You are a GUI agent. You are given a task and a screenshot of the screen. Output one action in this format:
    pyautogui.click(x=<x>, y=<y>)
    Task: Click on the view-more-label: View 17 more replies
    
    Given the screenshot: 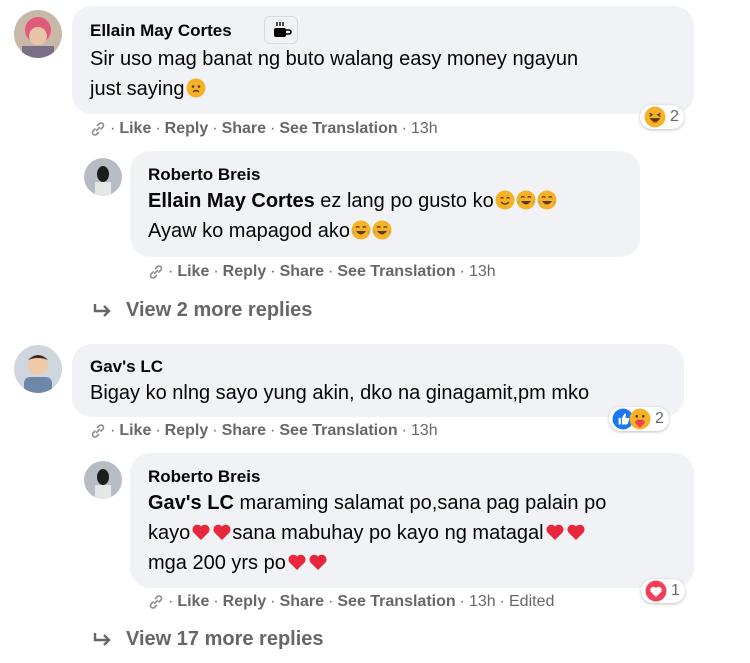 What is the action you would take?
    pyautogui.click(x=225, y=639)
    